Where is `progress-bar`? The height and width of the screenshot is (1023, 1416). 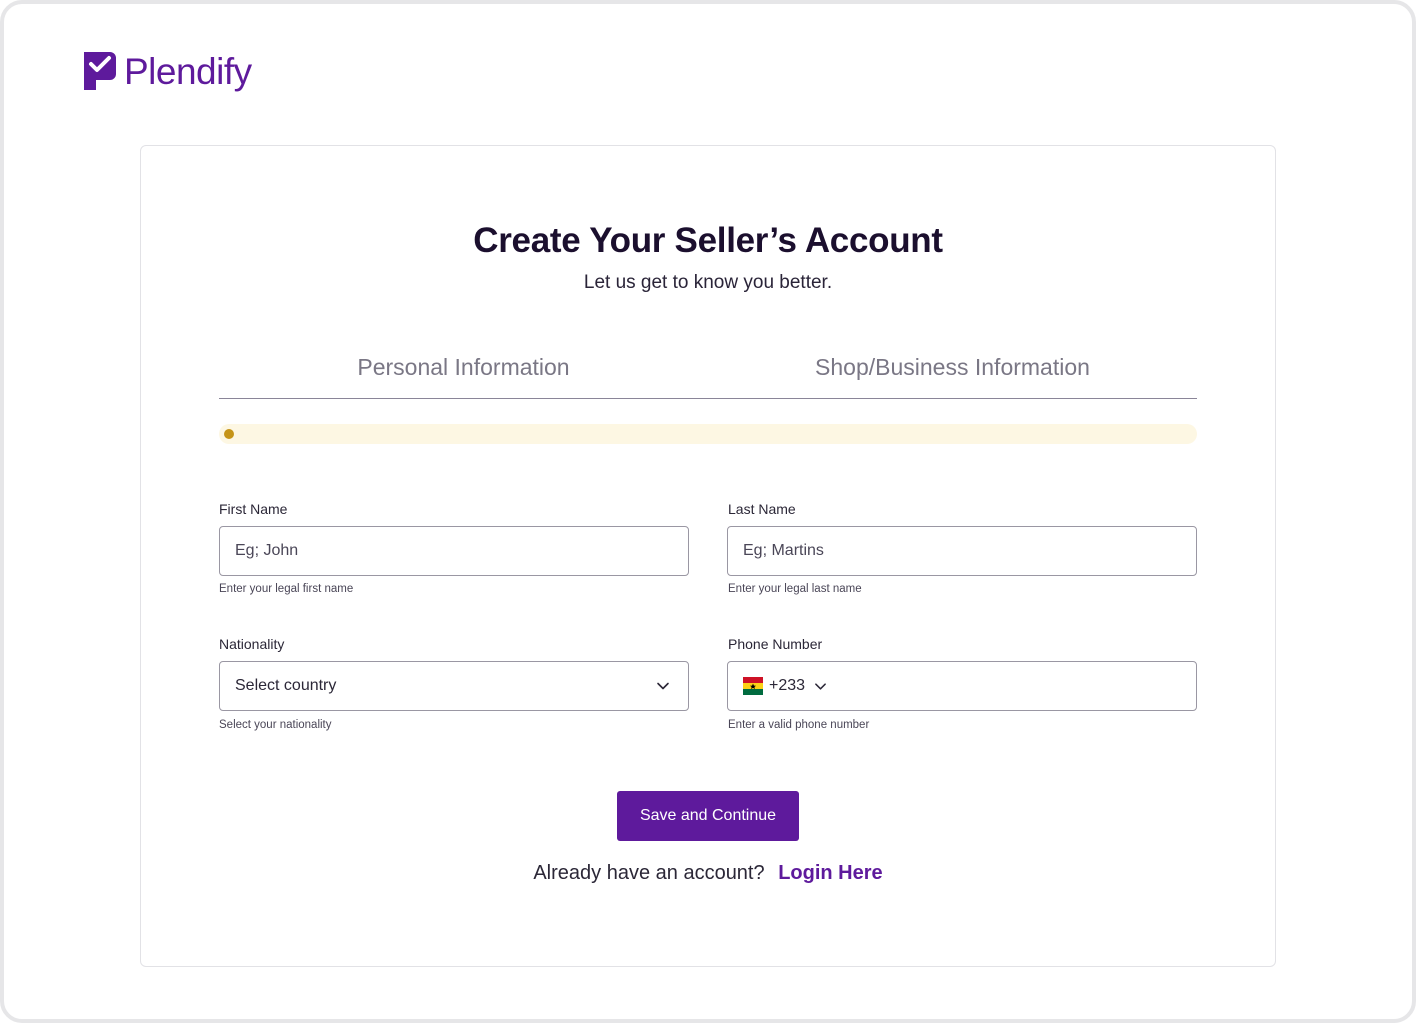
progress-bar is located at coordinates (708, 434).